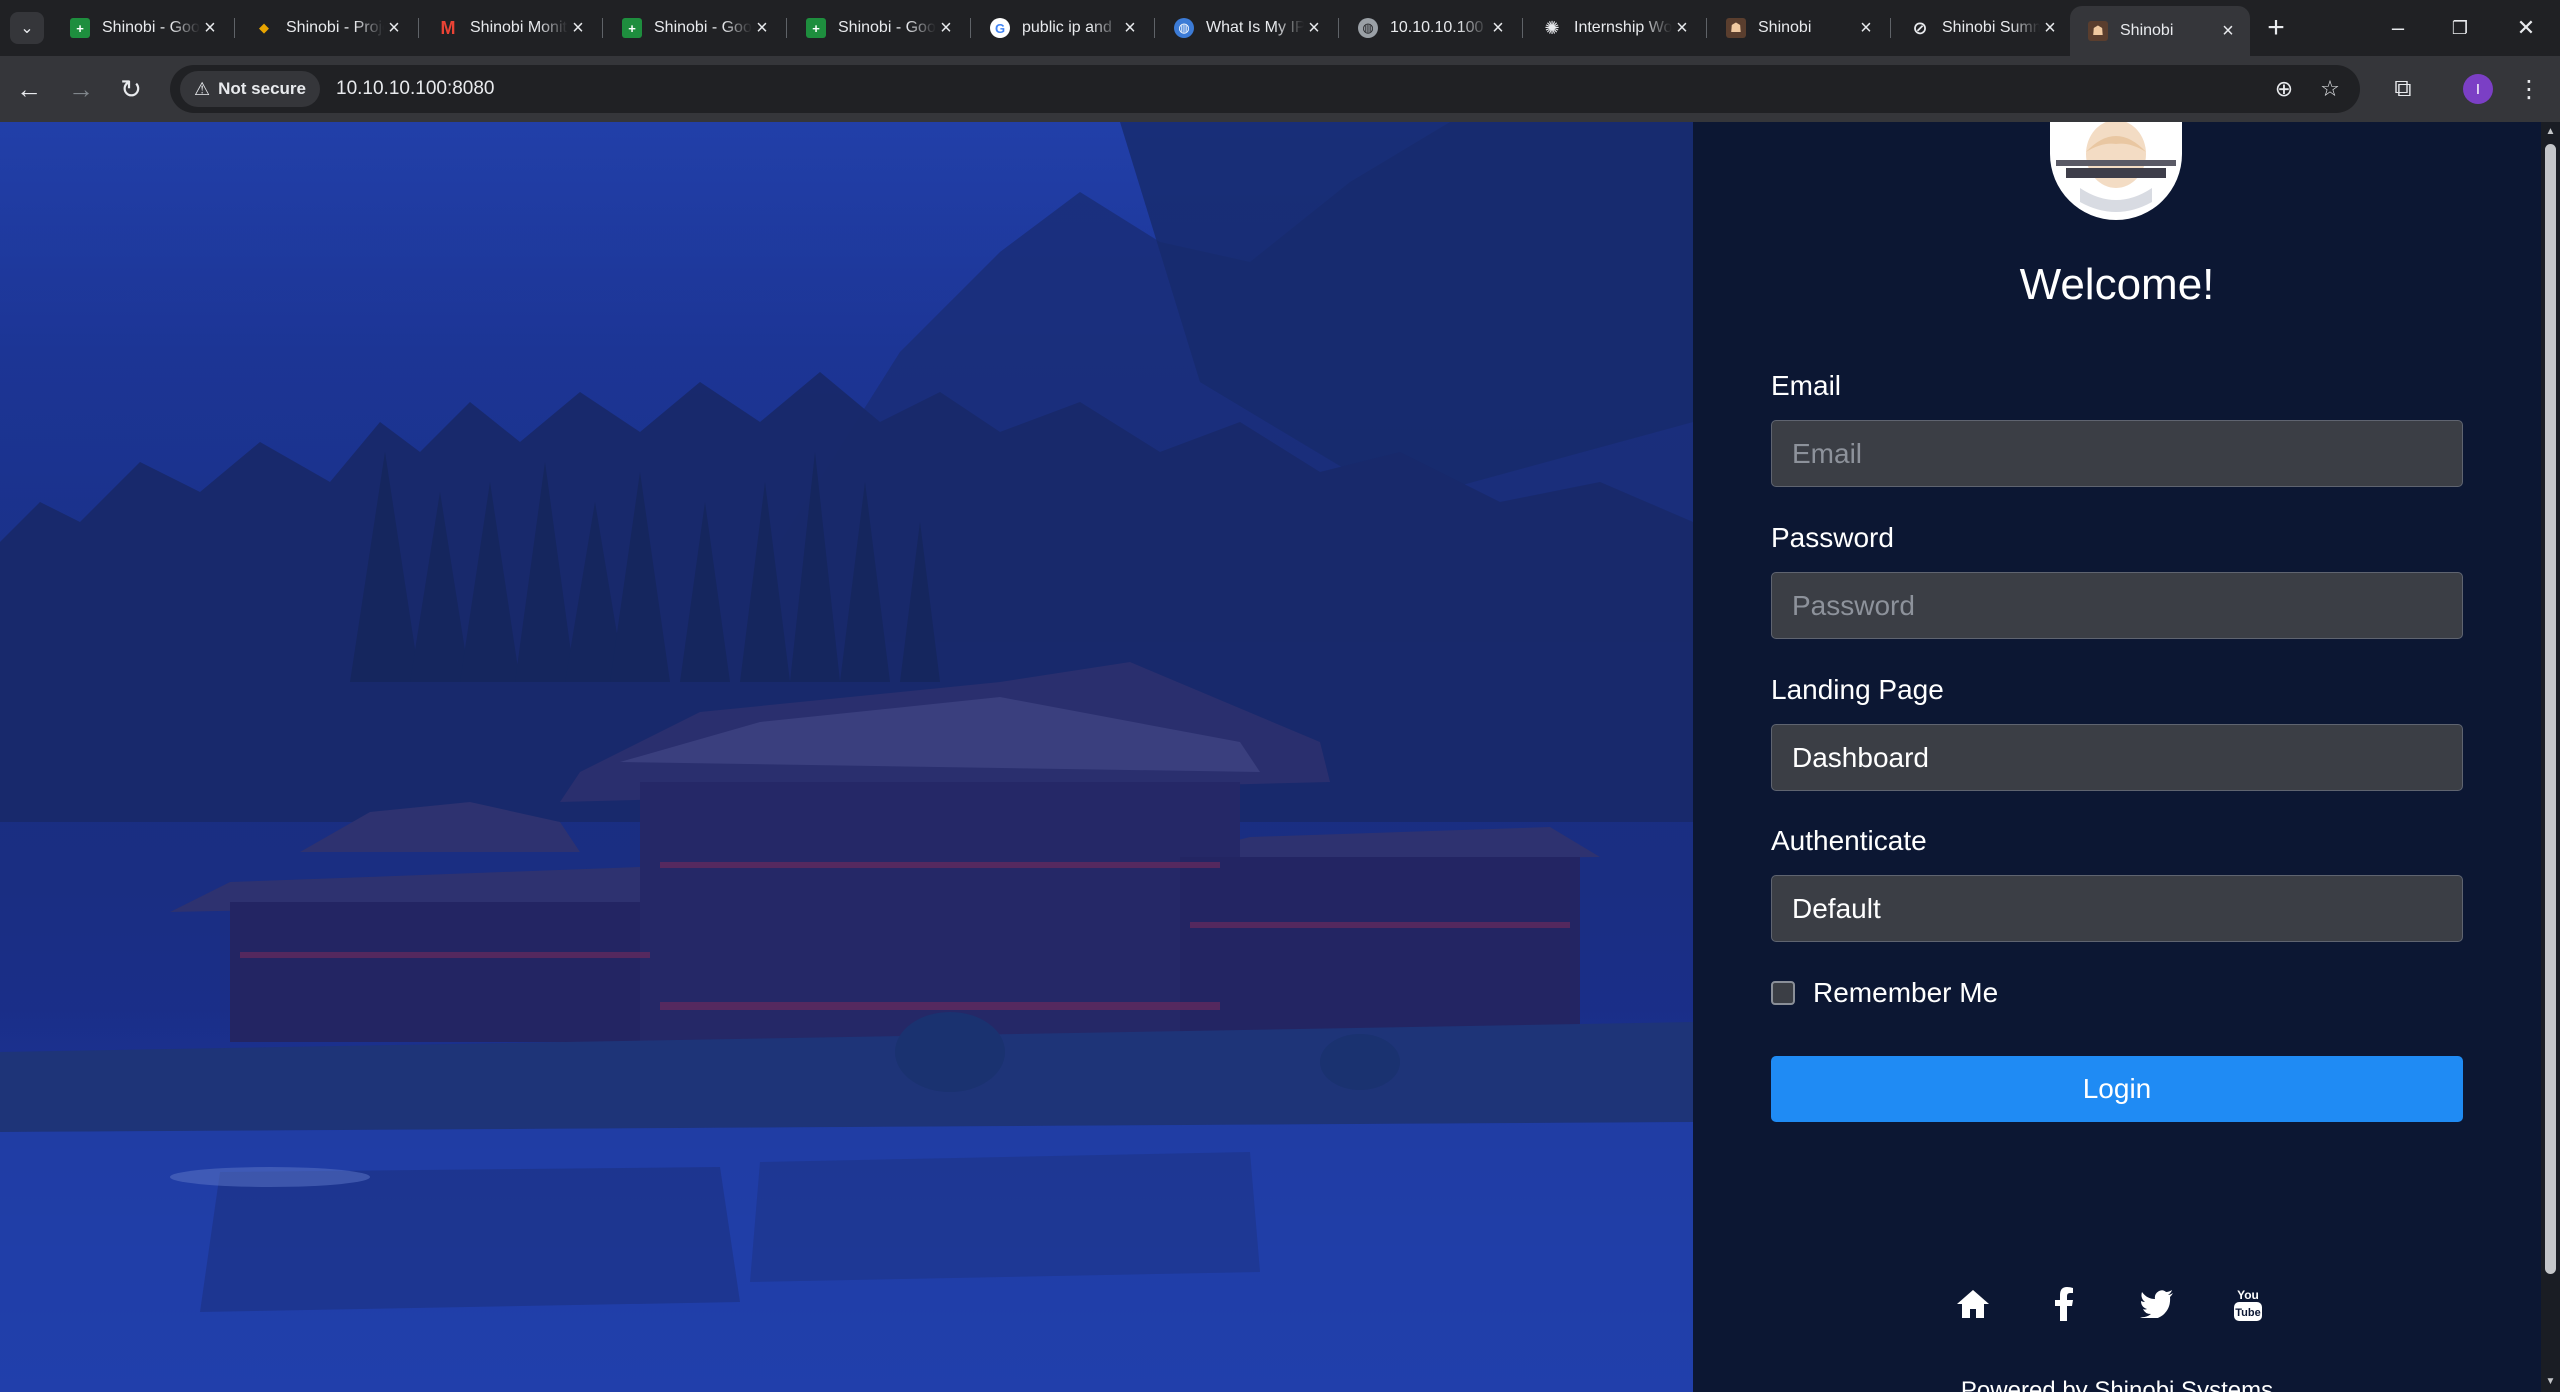 The image size is (2560, 1392). Describe the element at coordinates (2330, 89) in the screenshot. I see `bookmark-star-icon: ☆` at that location.